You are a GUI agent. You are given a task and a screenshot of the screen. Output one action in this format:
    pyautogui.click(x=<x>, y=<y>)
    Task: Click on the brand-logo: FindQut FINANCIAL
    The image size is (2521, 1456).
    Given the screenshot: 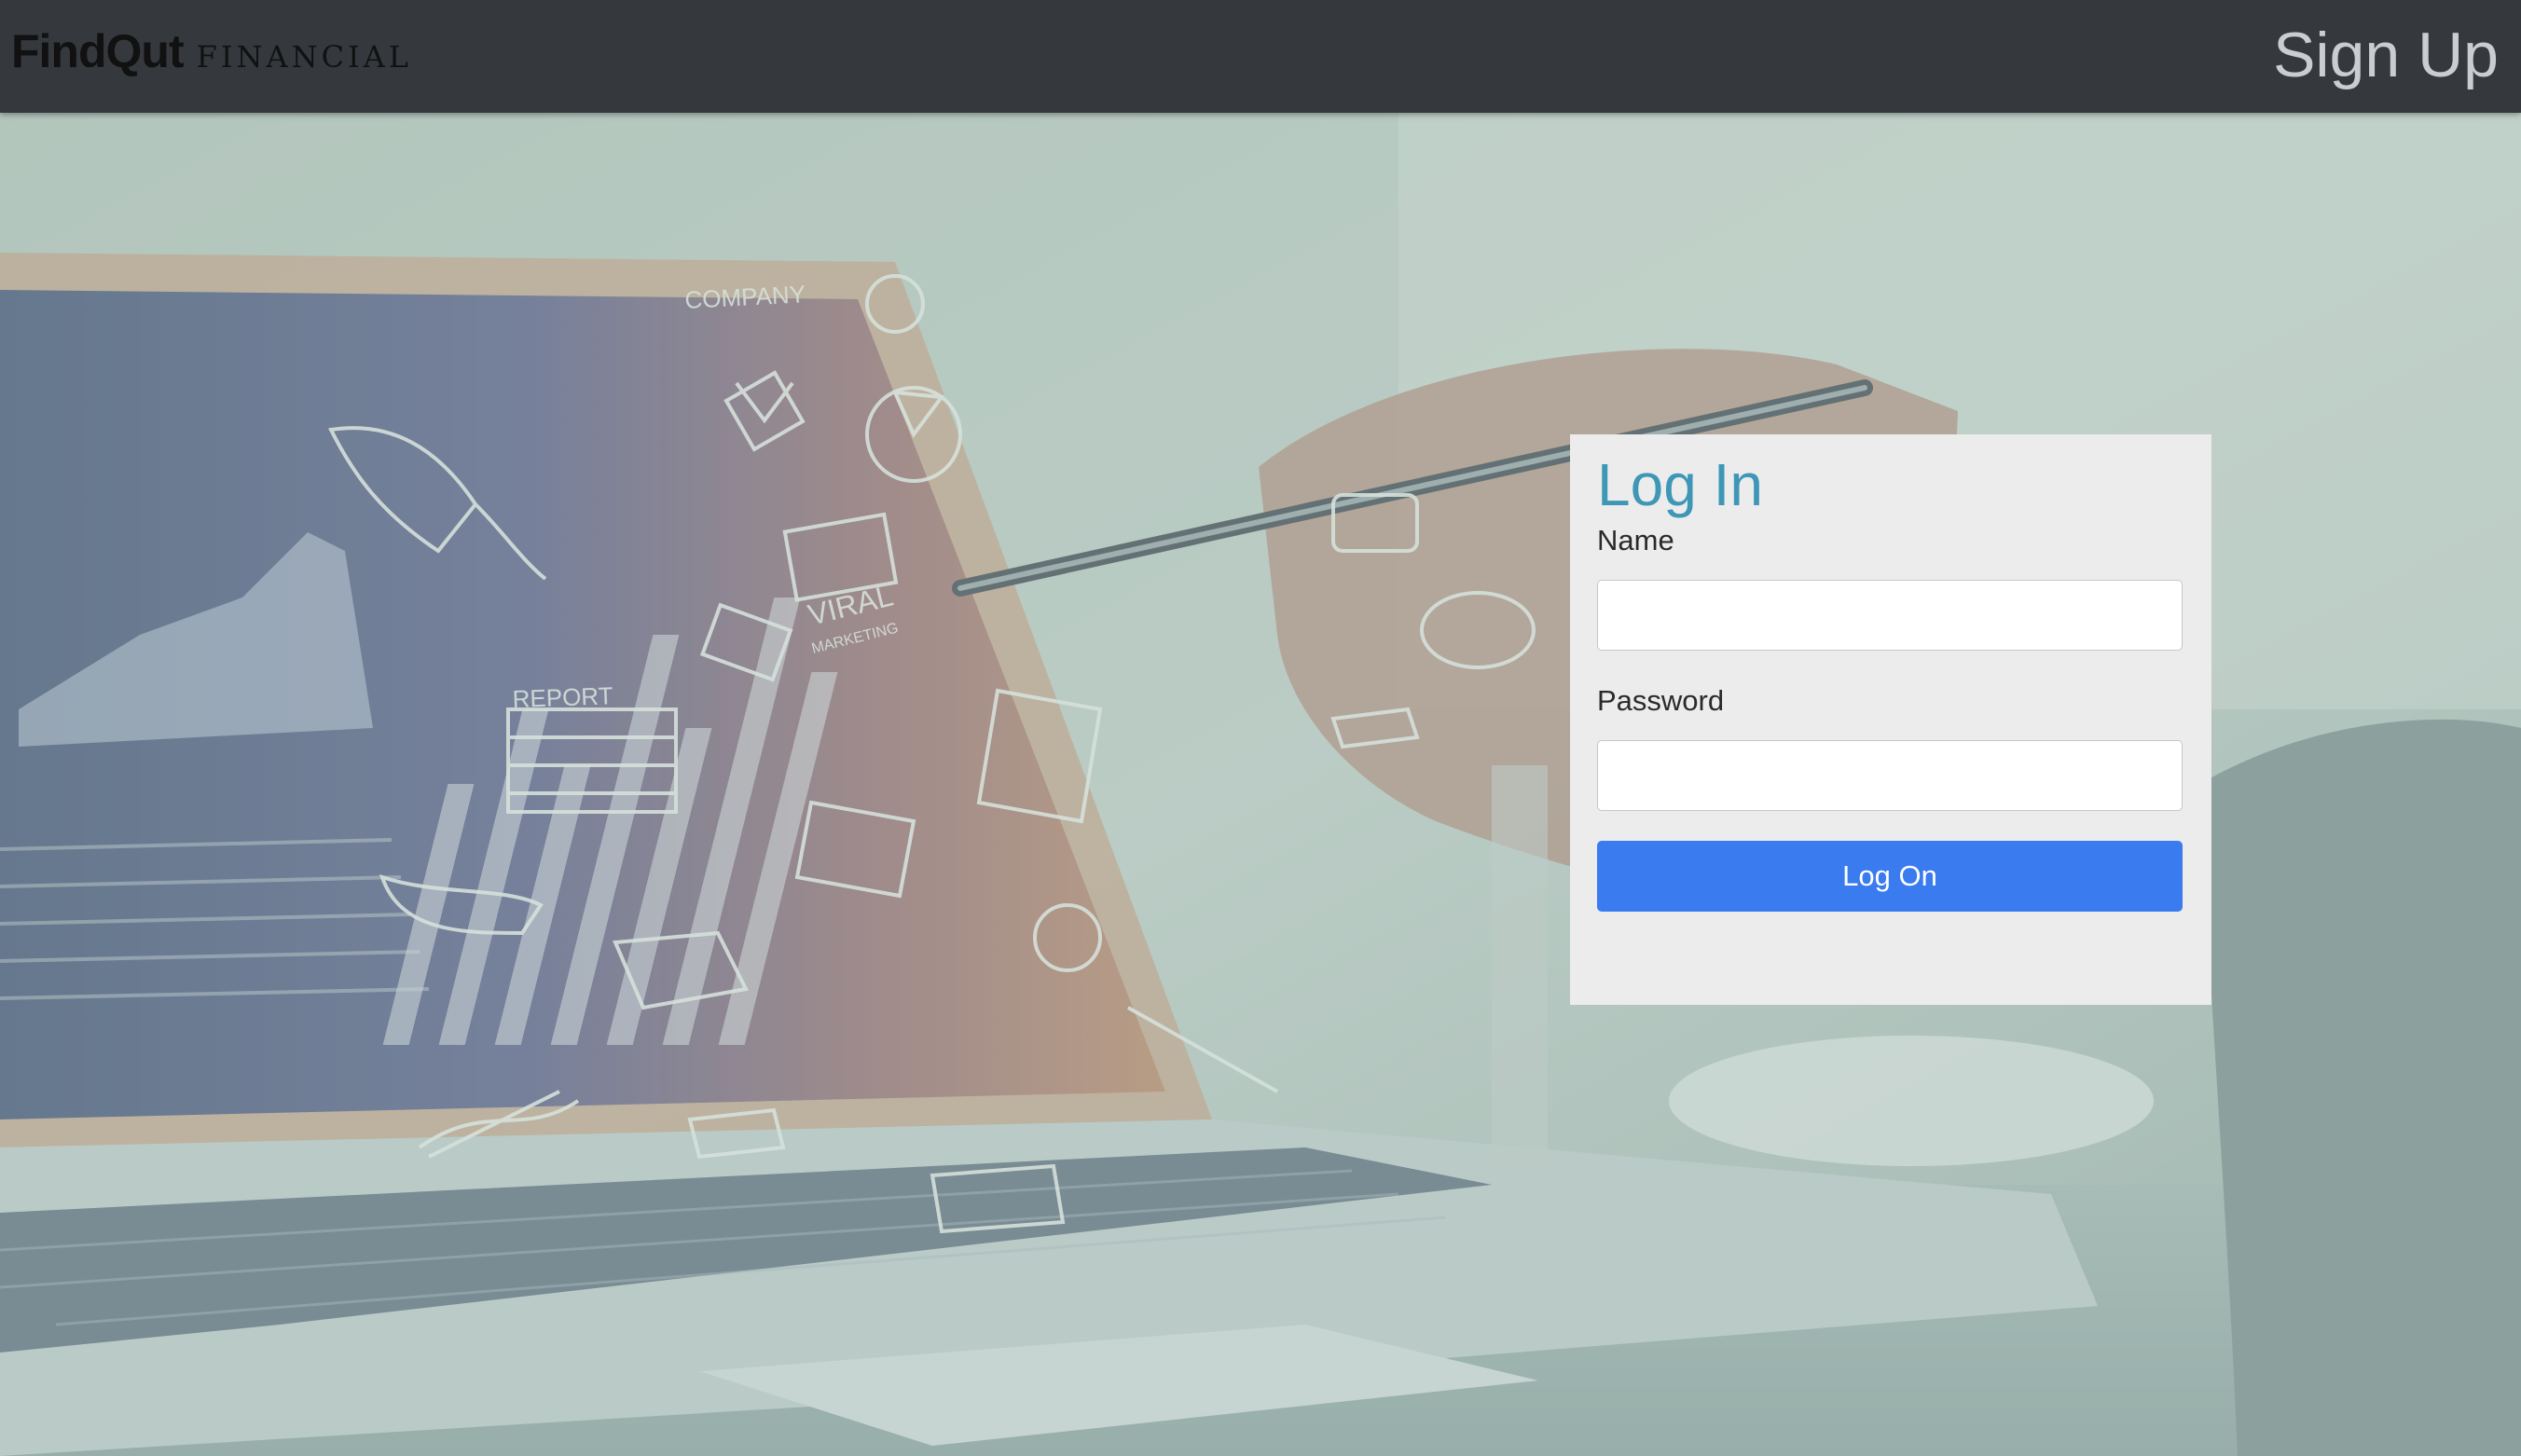 What is the action you would take?
    pyautogui.click(x=212, y=51)
    